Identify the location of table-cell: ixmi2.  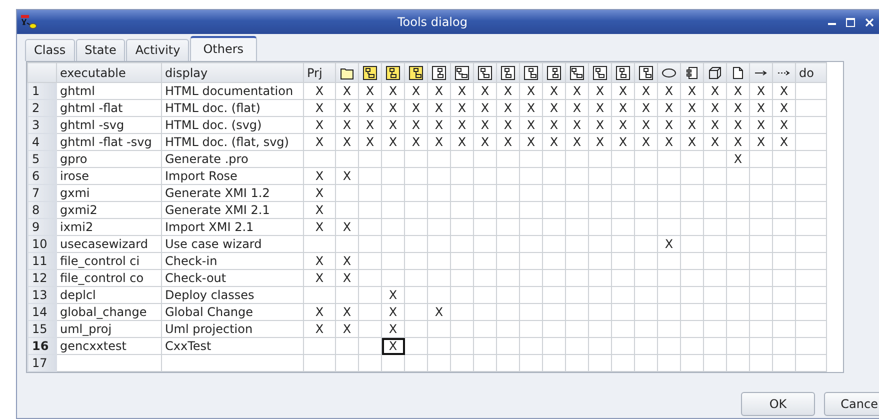
(109, 227).